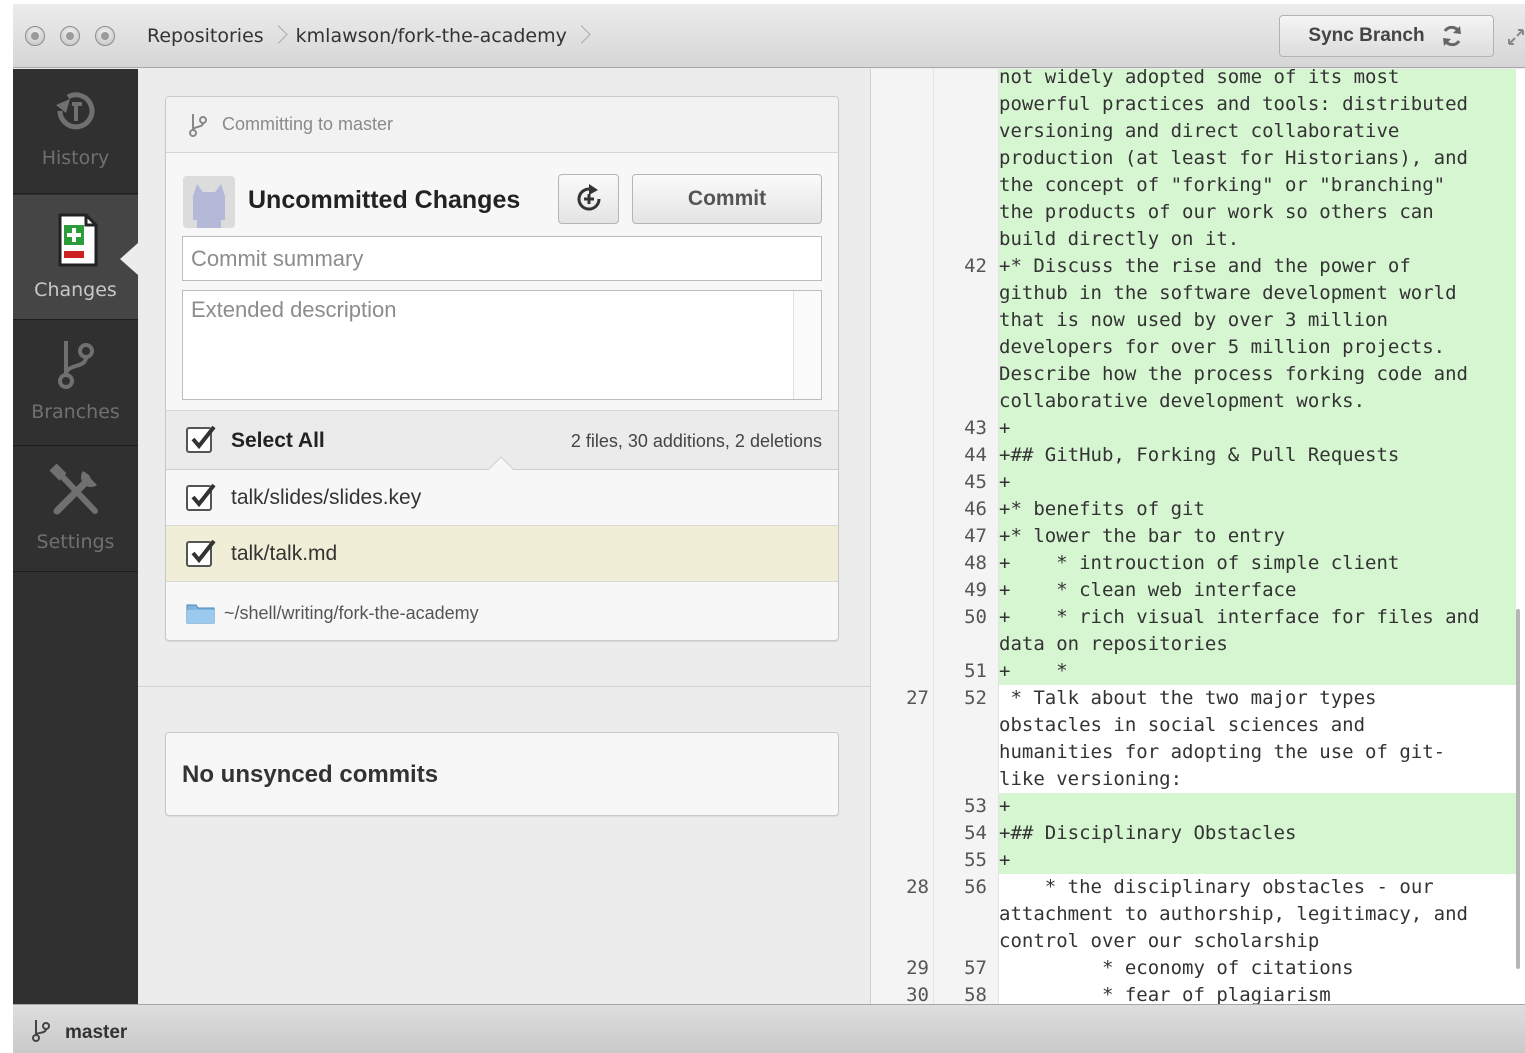  I want to click on sidebar-item-label: Changes, so click(75, 290).